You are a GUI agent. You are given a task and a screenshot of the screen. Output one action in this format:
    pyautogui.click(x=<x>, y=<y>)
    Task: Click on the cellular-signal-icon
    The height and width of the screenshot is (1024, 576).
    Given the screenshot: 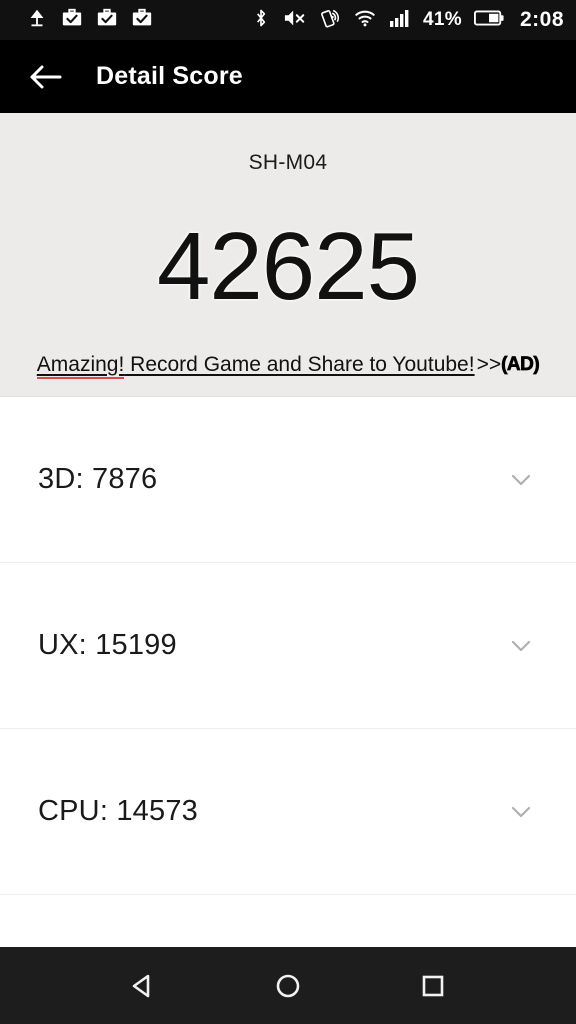 What is the action you would take?
    pyautogui.click(x=400, y=20)
    